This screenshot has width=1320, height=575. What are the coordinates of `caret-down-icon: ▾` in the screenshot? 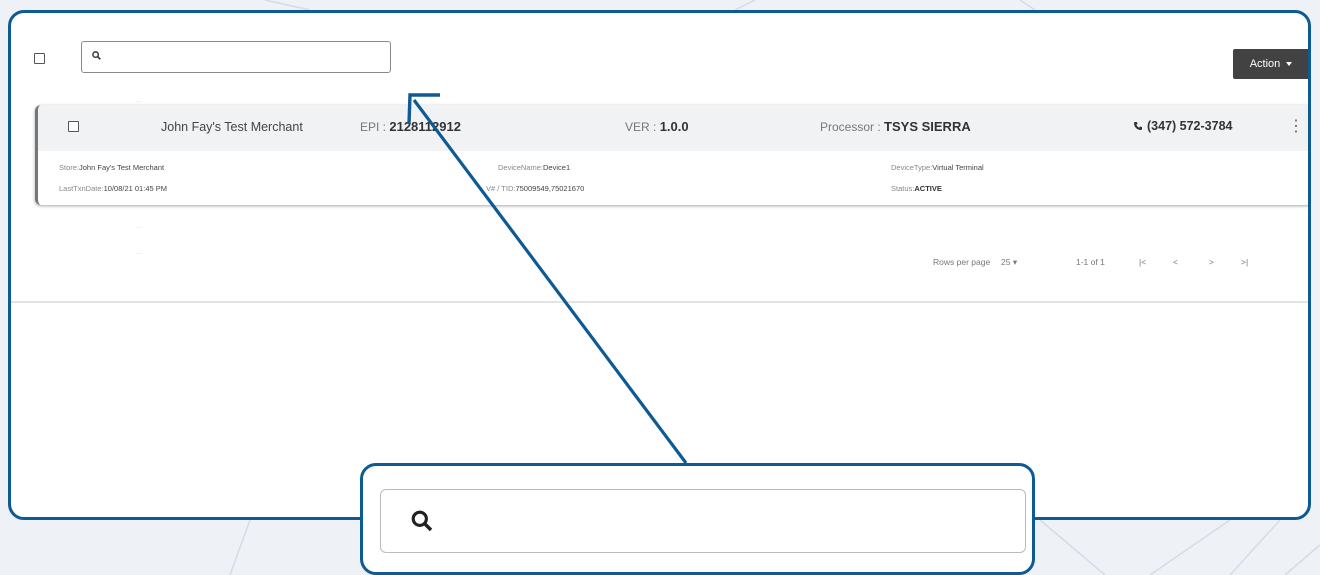 It's located at (1015, 262).